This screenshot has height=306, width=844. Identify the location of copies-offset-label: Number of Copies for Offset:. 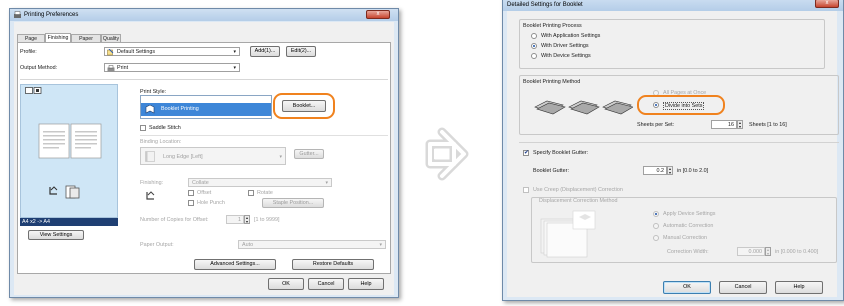
(174, 220).